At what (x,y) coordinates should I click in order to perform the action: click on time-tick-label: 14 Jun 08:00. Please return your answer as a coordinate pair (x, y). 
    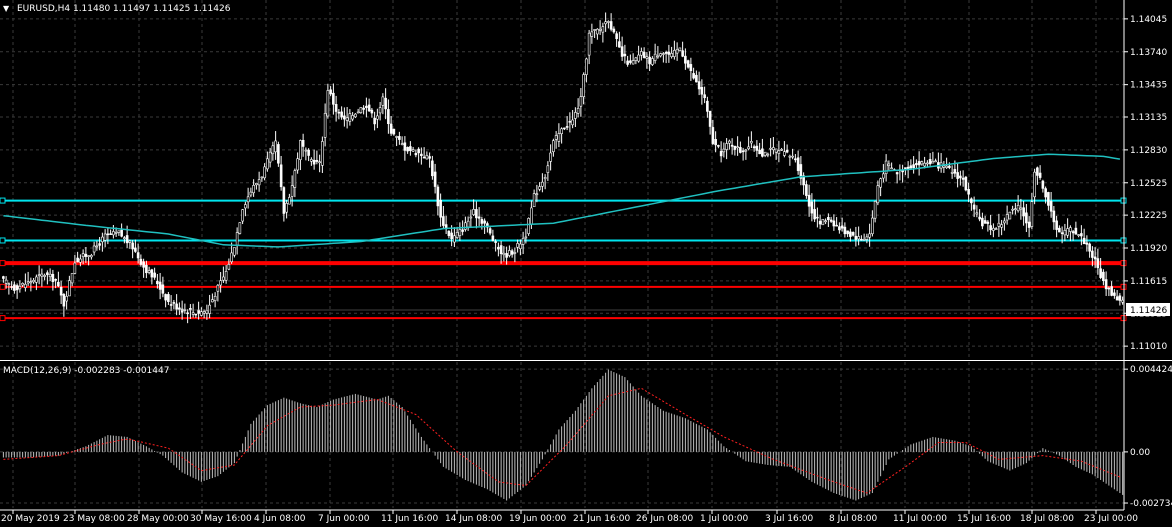
    Looking at the image, I should click on (473, 519).